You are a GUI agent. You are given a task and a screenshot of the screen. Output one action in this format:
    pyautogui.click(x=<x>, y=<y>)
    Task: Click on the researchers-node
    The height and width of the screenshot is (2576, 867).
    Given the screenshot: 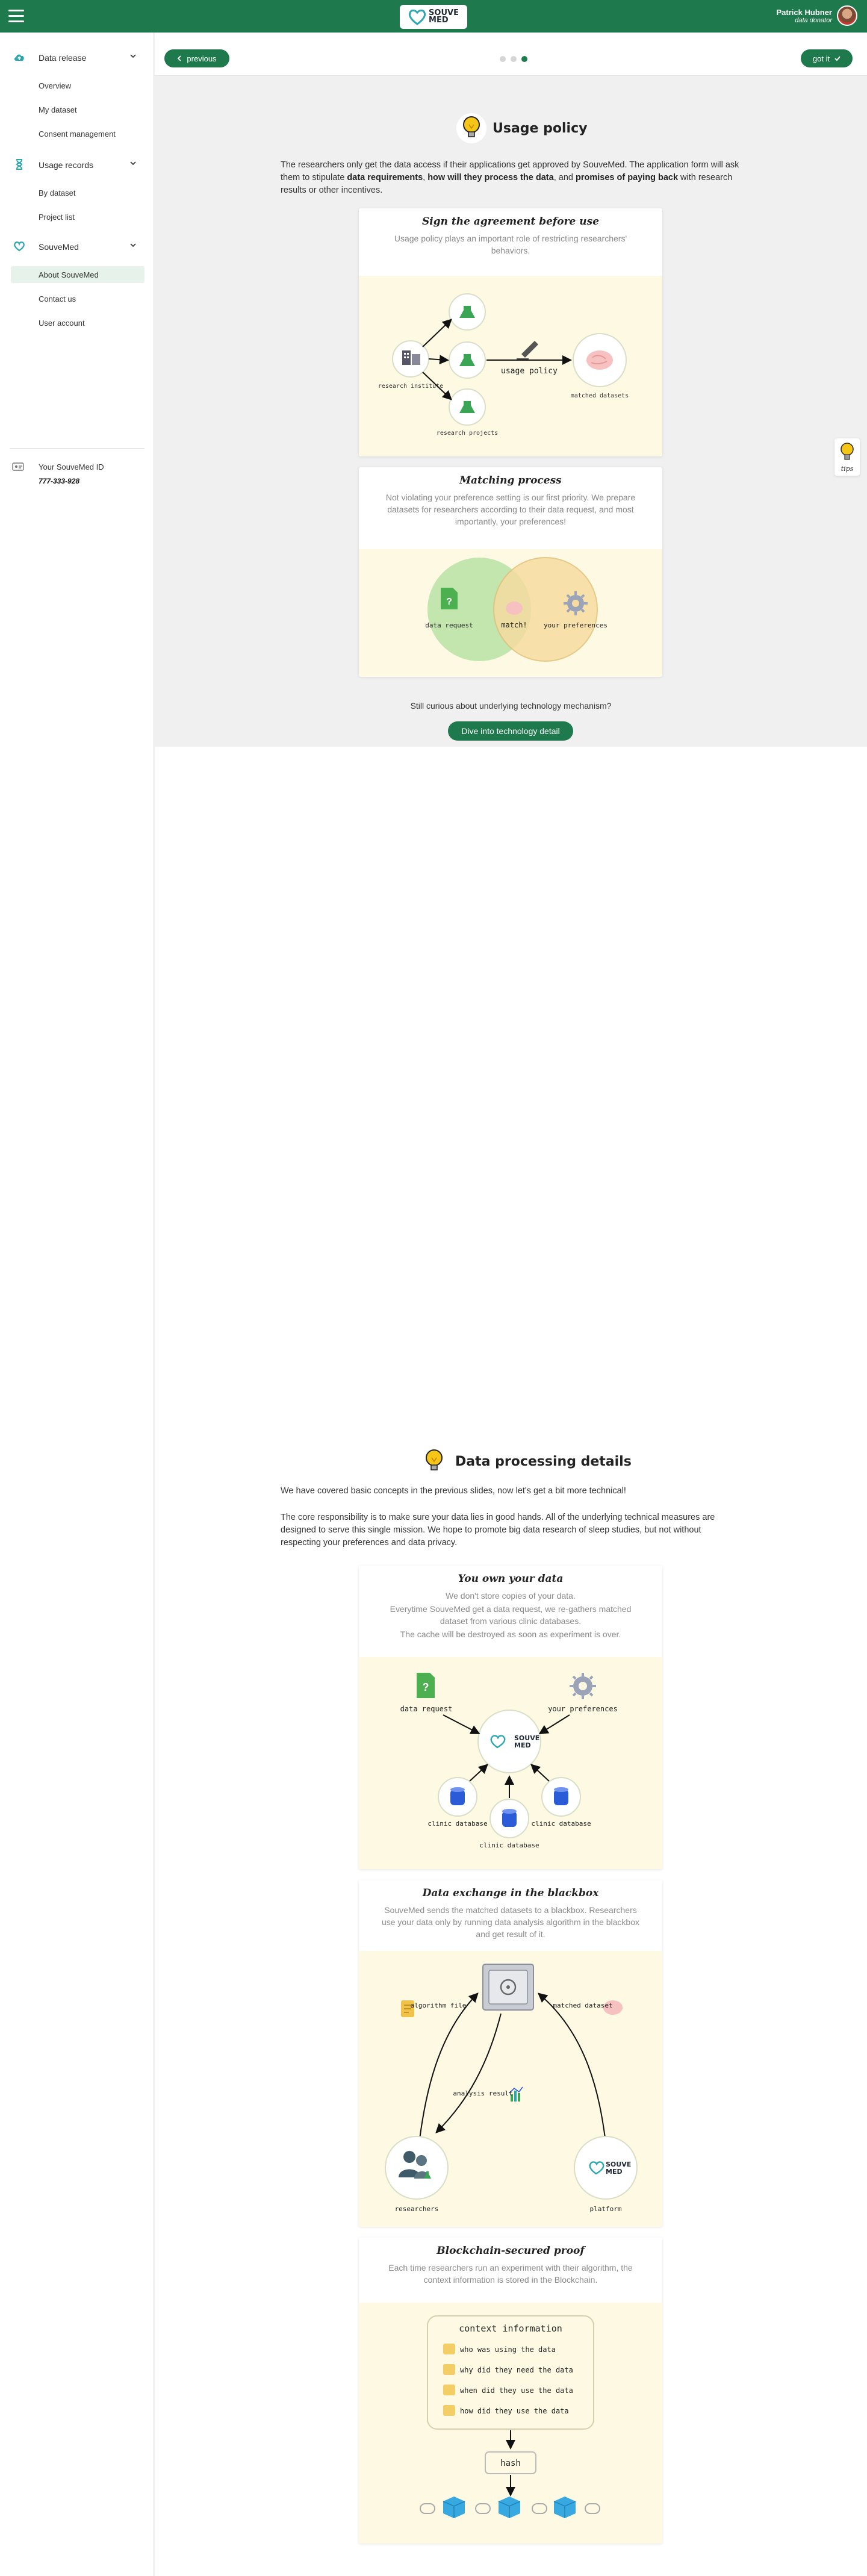 What is the action you would take?
    pyautogui.click(x=417, y=2168)
    